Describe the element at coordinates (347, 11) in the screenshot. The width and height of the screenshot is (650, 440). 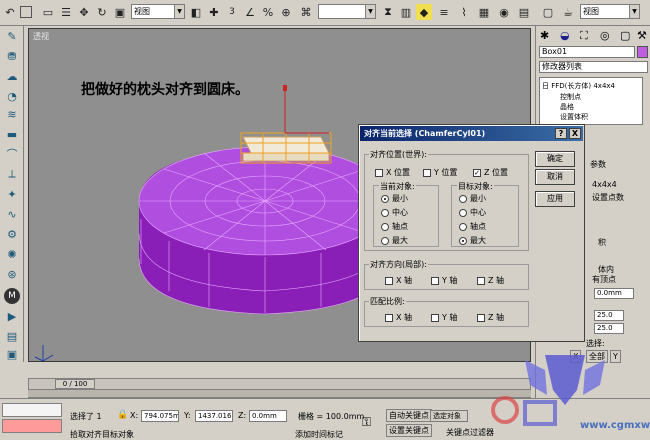
I see `named-selection-set: ▼` at that location.